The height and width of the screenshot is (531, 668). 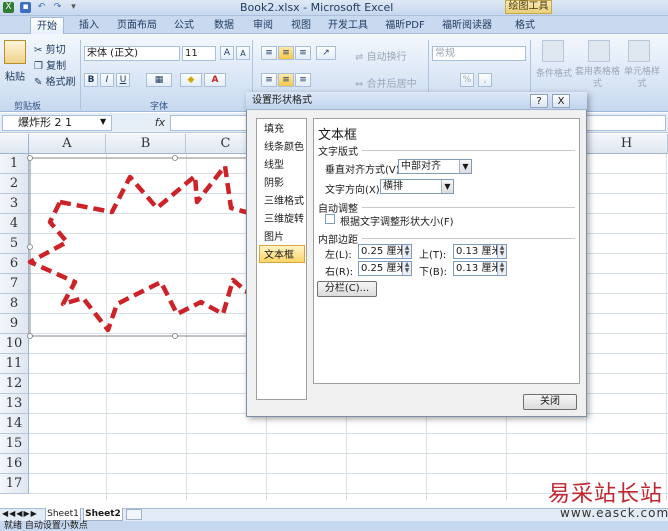 What do you see at coordinates (284, 220) in the screenshot?
I see `category-item-5: 三维旋转` at bounding box center [284, 220].